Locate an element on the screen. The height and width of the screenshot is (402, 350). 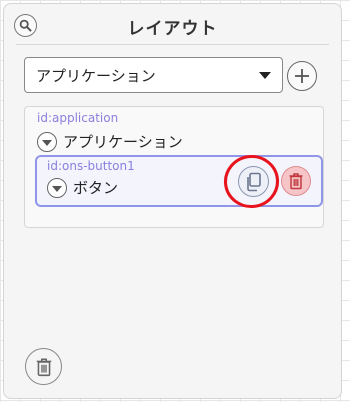
child-node-row: ボタン is located at coordinates (82, 187).